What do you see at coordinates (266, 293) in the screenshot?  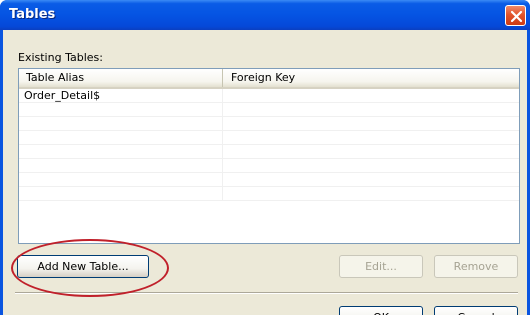 I see `separator` at bounding box center [266, 293].